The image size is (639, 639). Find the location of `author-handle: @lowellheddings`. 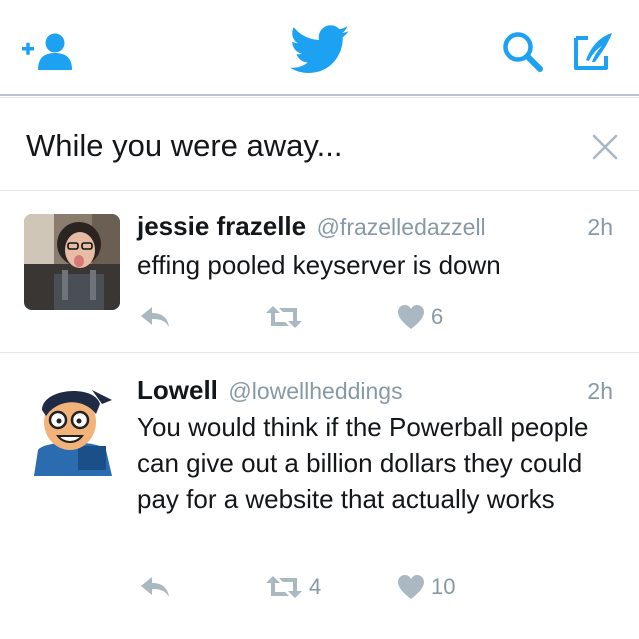

author-handle: @lowellheddings is located at coordinates (315, 391).